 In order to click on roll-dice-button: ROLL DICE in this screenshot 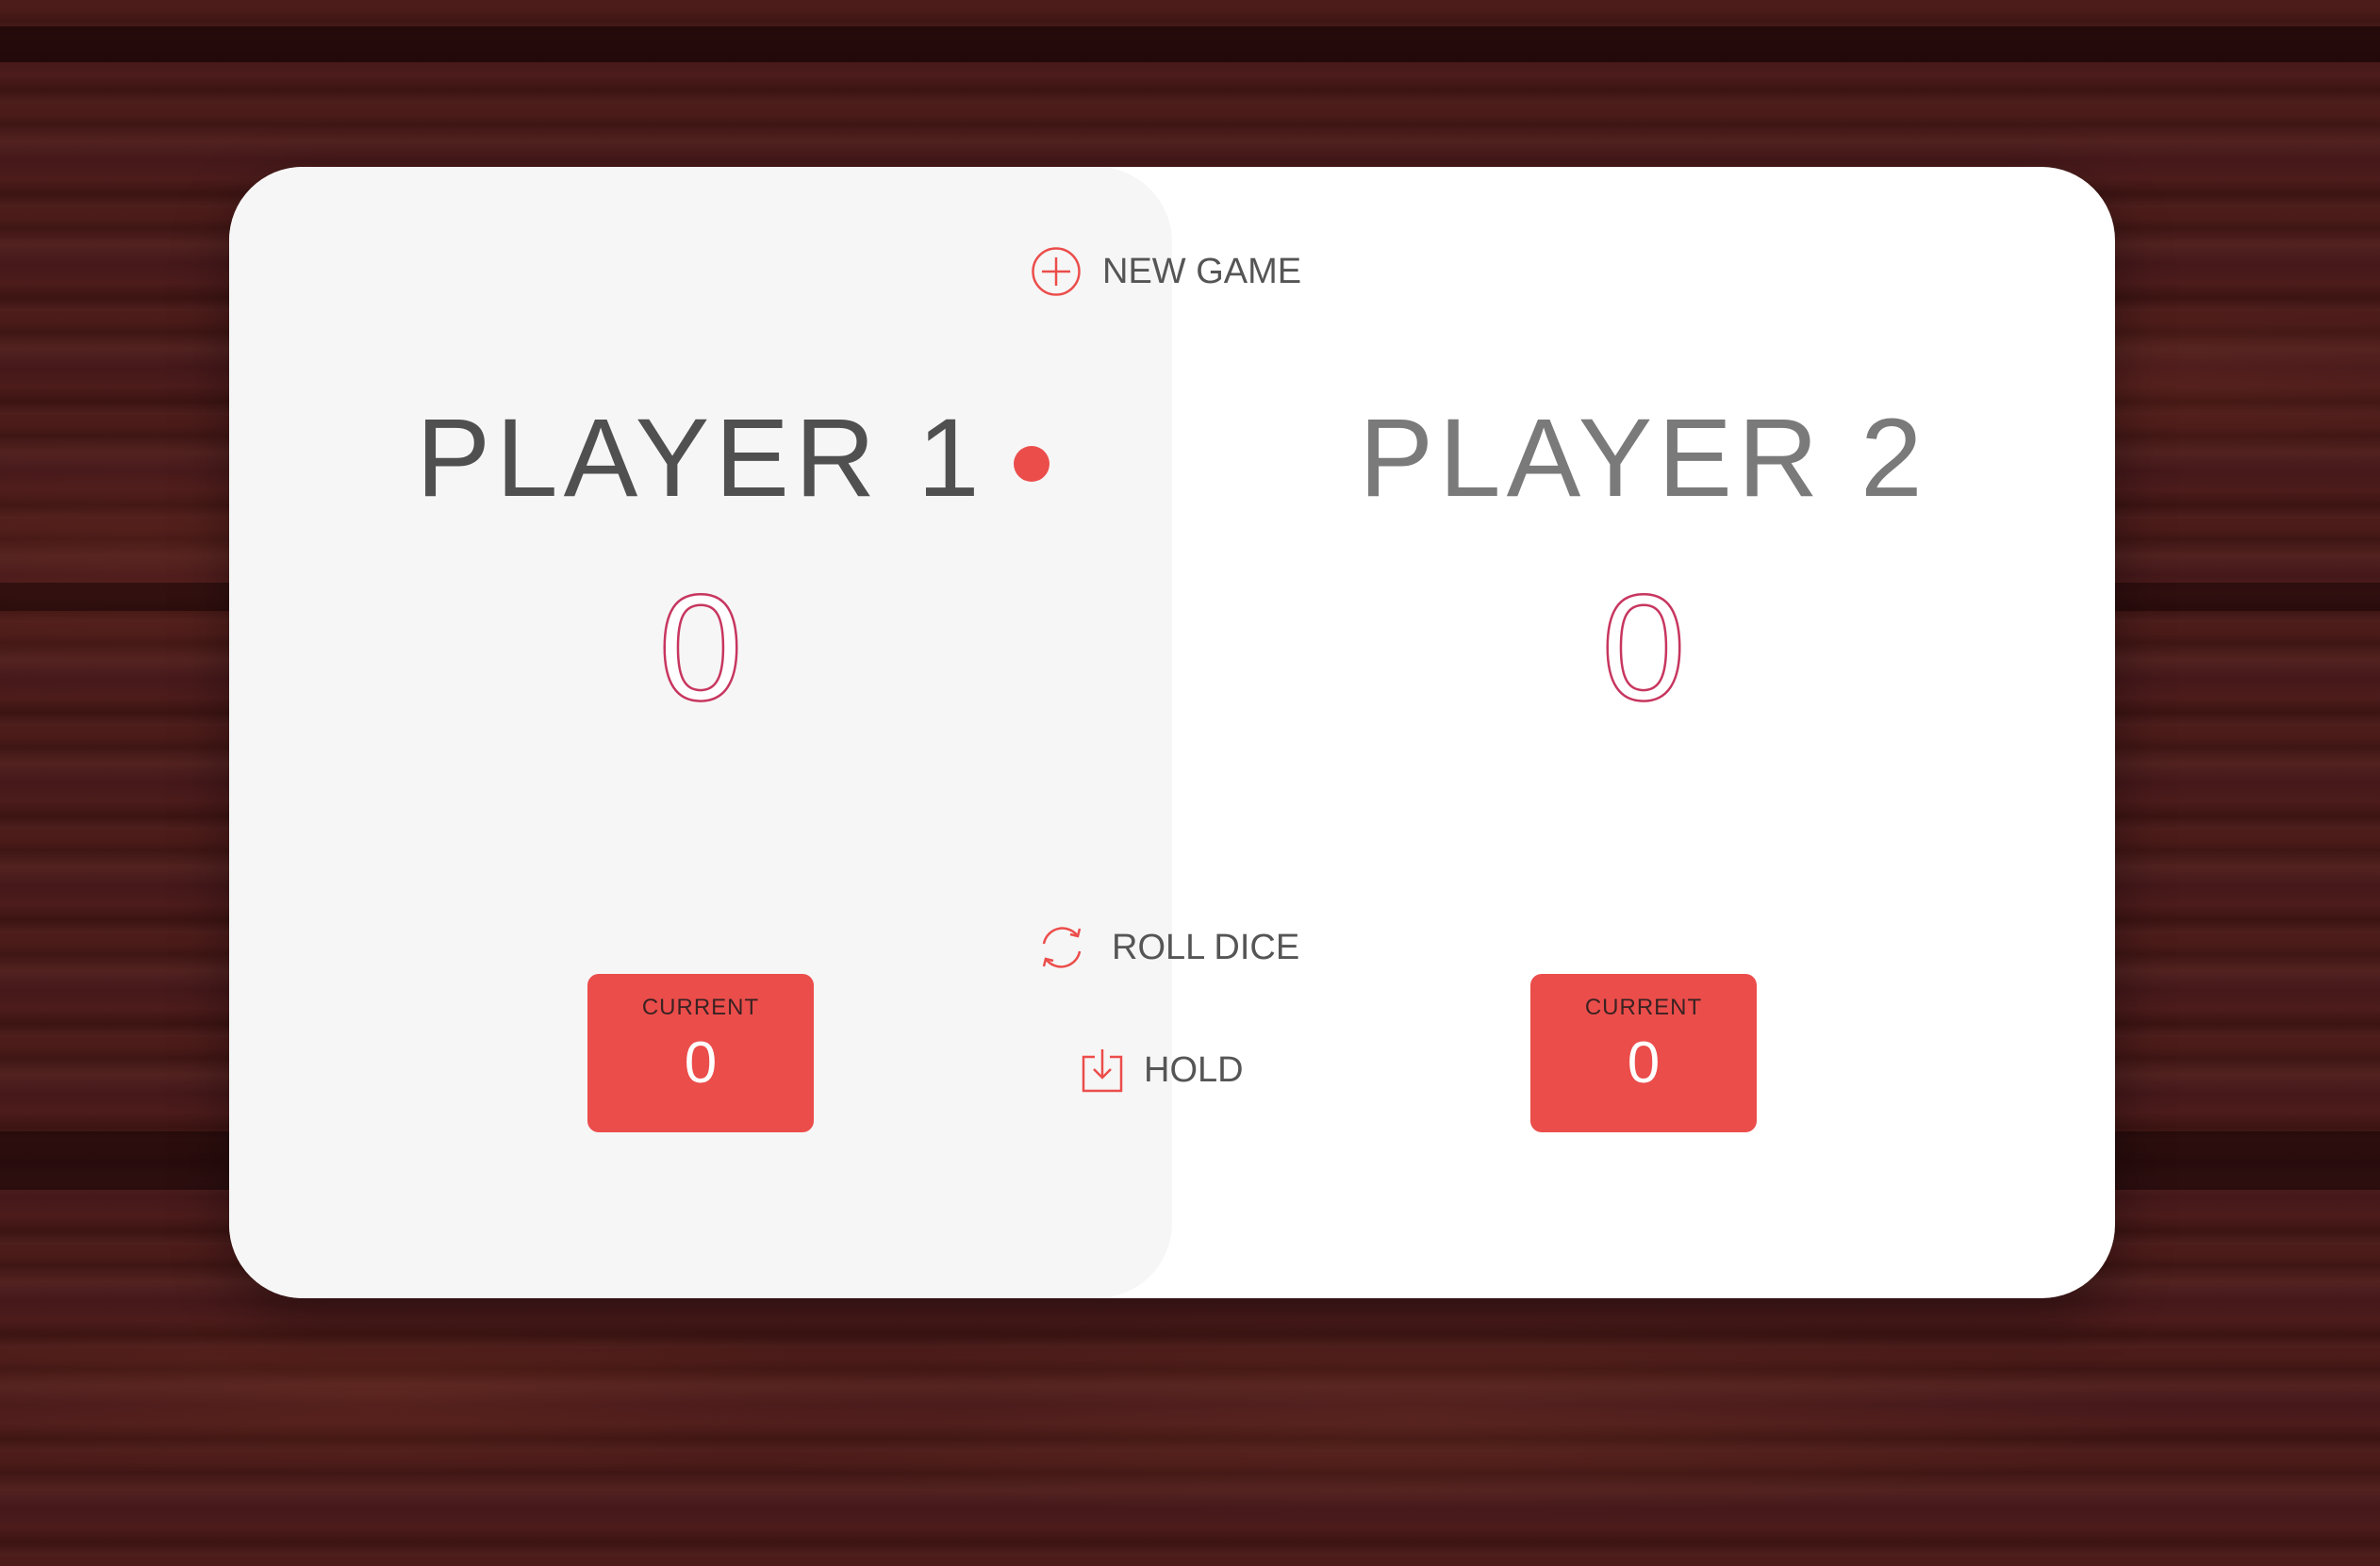, I will do `click(1166, 947)`.